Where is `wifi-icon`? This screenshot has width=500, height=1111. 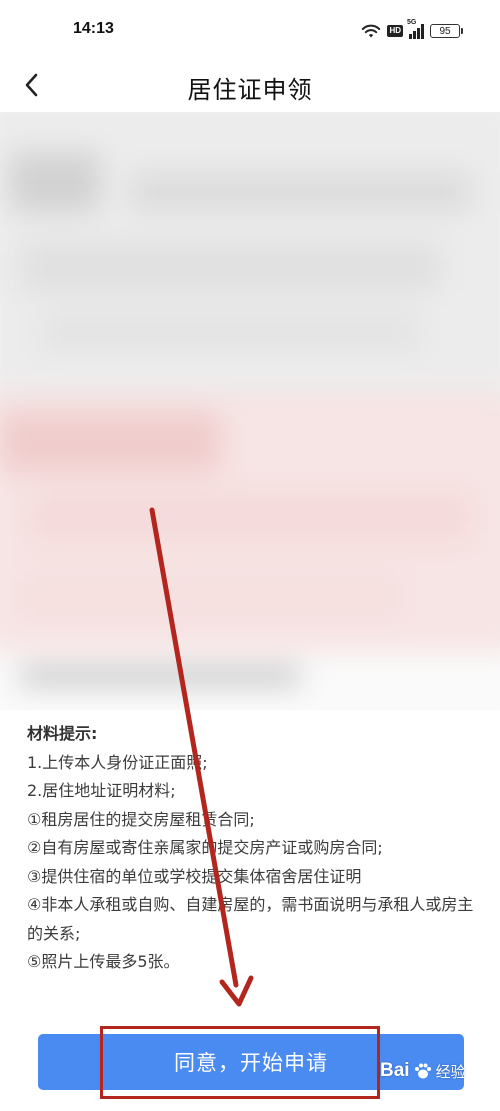
wifi-icon is located at coordinates (371, 31).